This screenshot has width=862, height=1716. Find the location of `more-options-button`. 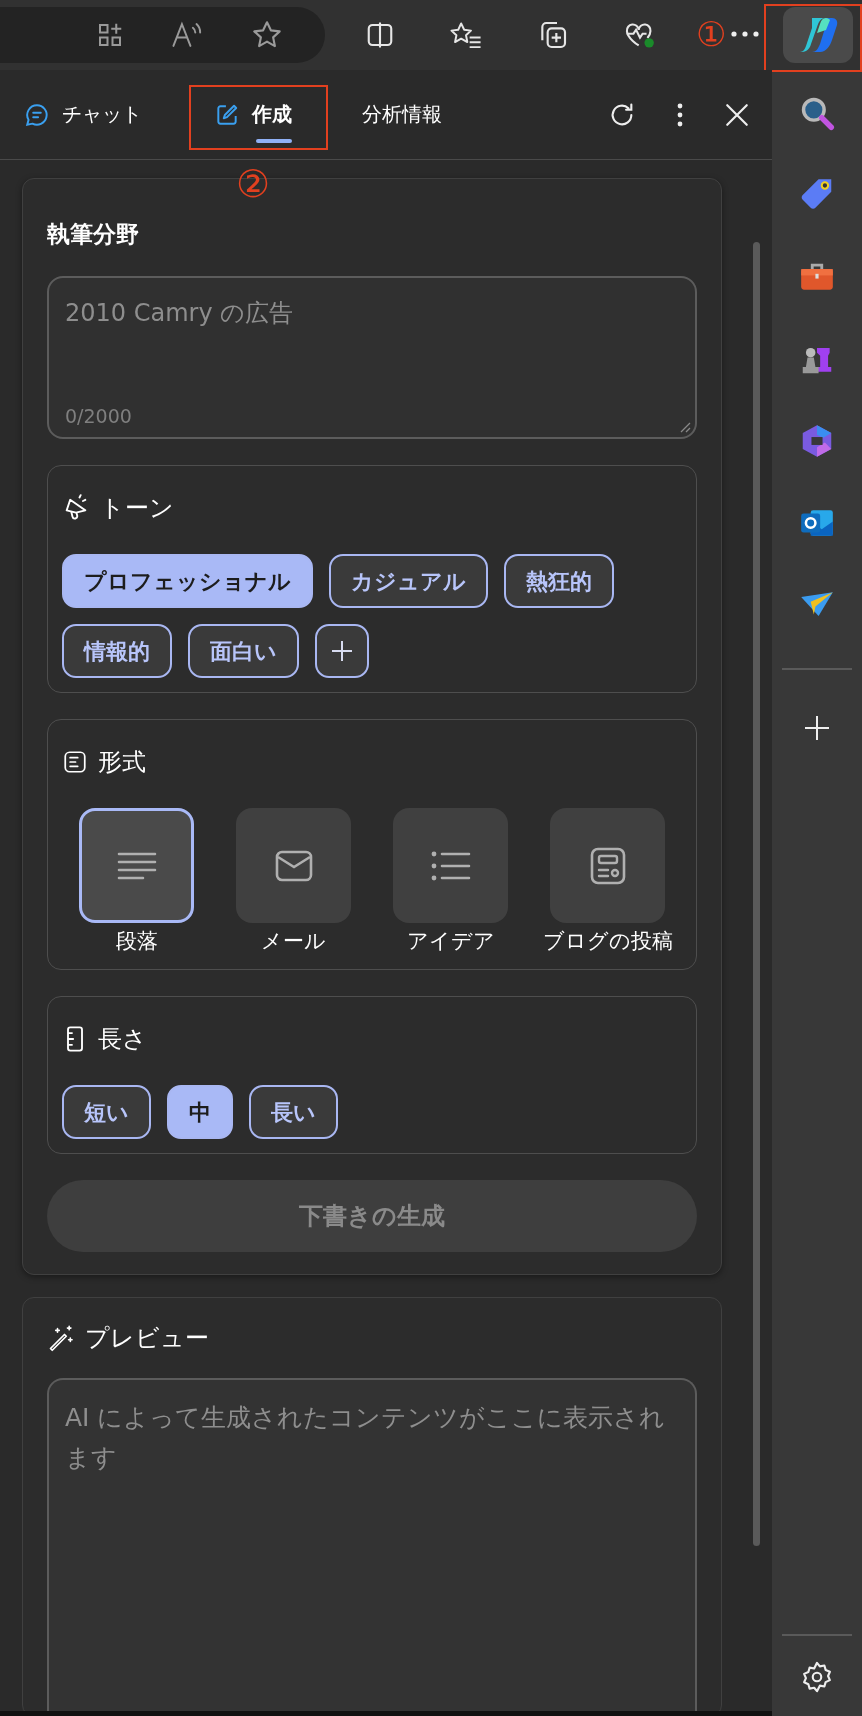

more-options-button is located at coordinates (680, 114).